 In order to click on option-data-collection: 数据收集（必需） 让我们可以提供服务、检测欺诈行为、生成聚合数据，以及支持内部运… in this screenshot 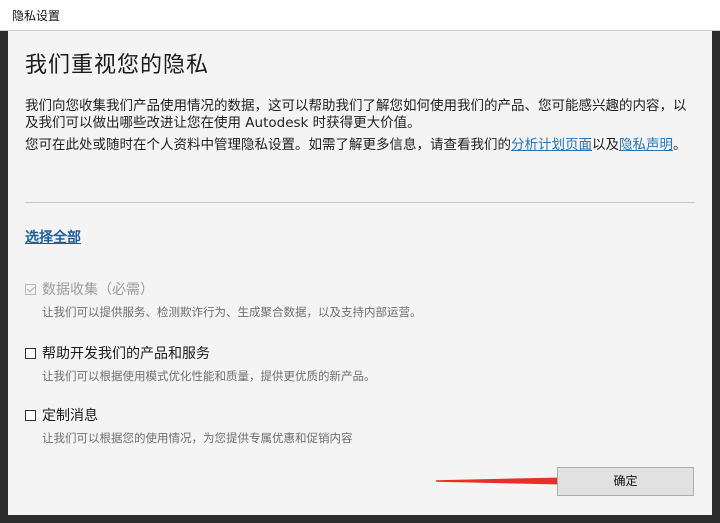, I will do `click(355, 299)`.